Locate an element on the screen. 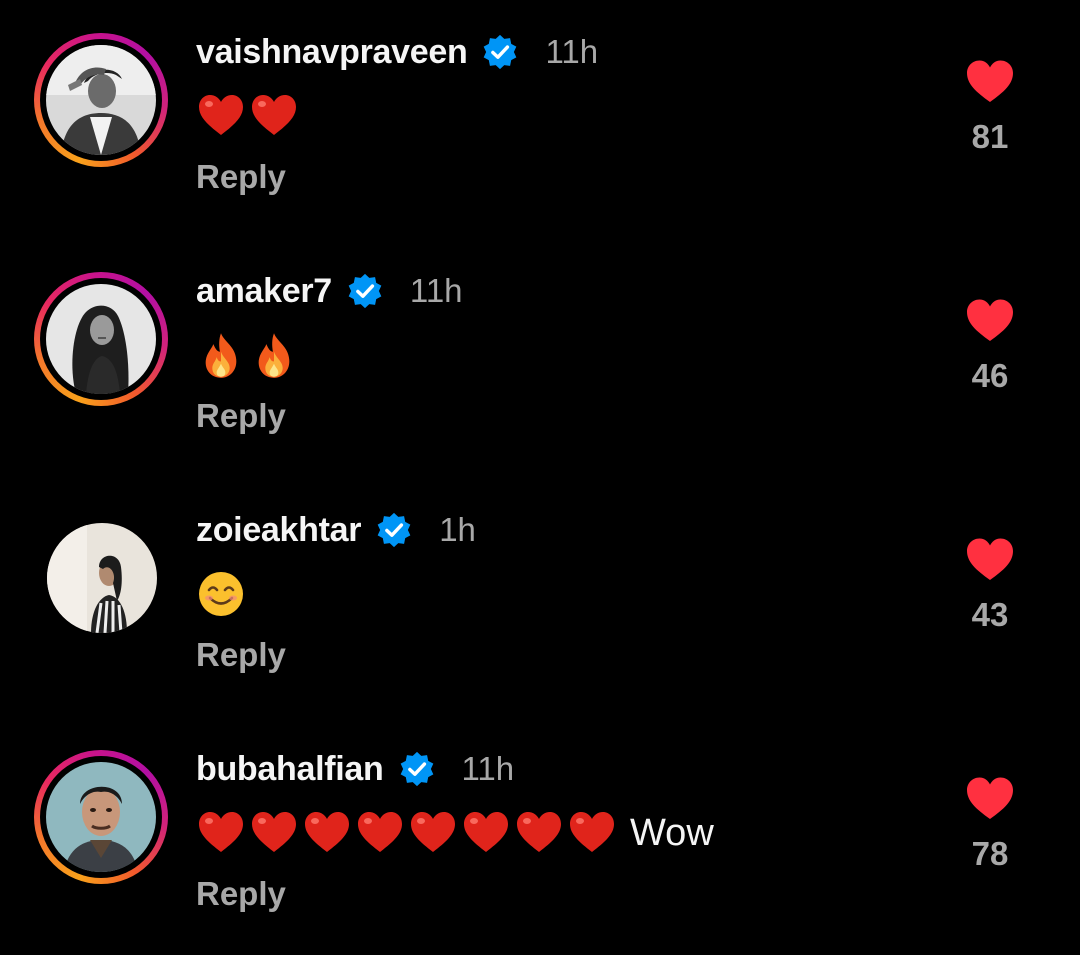 The width and height of the screenshot is (1080, 955). username: amaker7 is located at coordinates (264, 291).